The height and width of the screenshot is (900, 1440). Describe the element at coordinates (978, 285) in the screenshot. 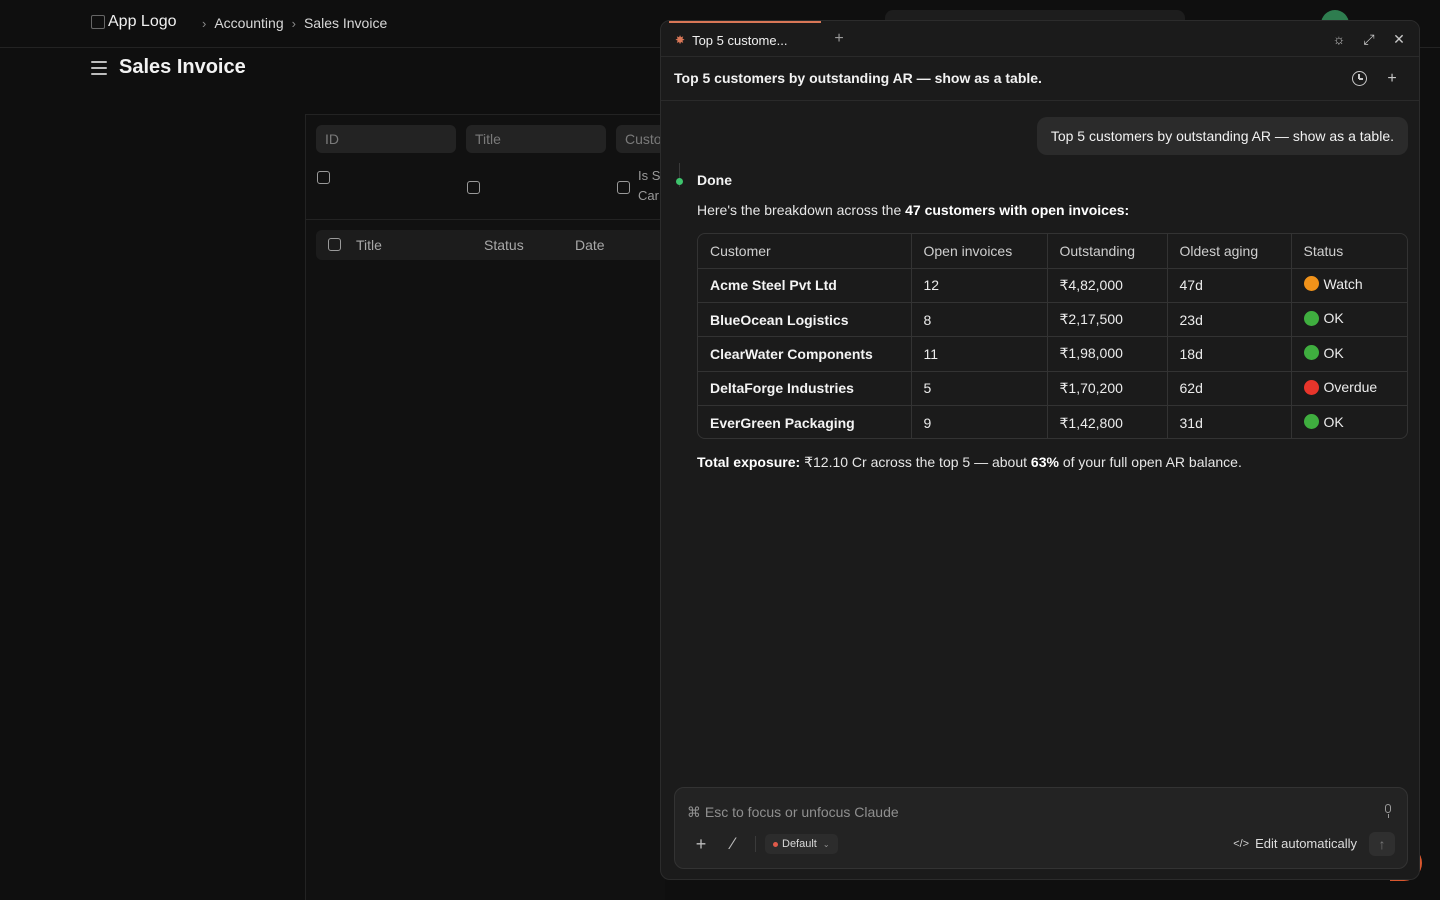

I see `cell-open-invoices: 12` at that location.